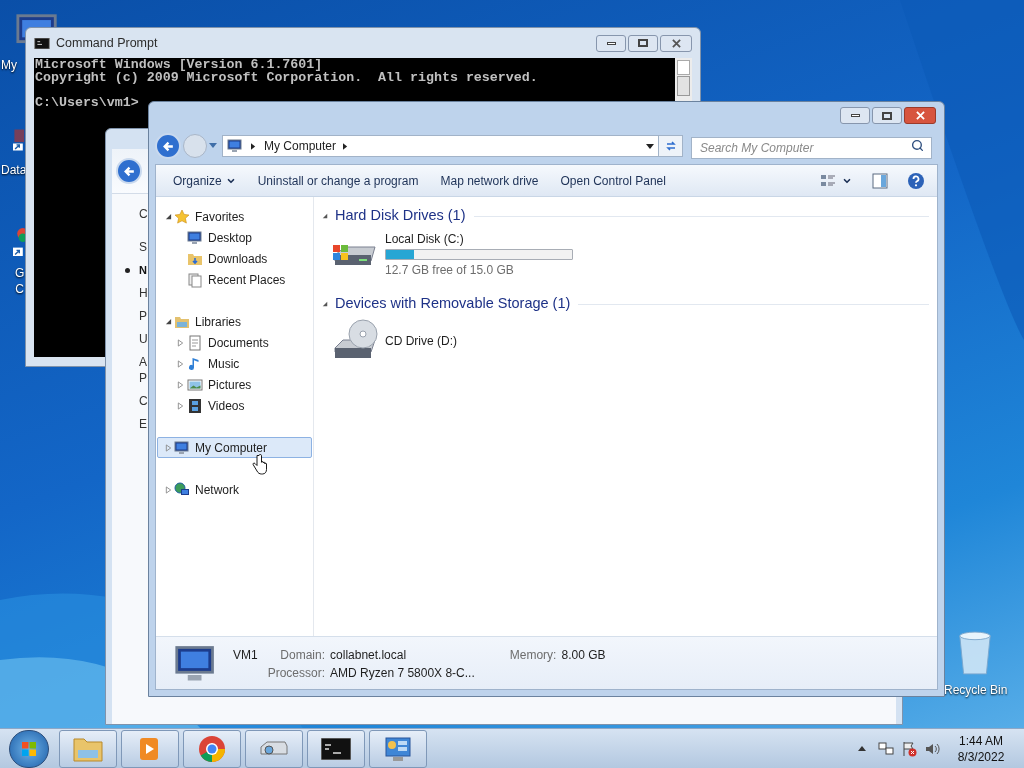  I want to click on detail-label: Processor:, so click(296, 673).